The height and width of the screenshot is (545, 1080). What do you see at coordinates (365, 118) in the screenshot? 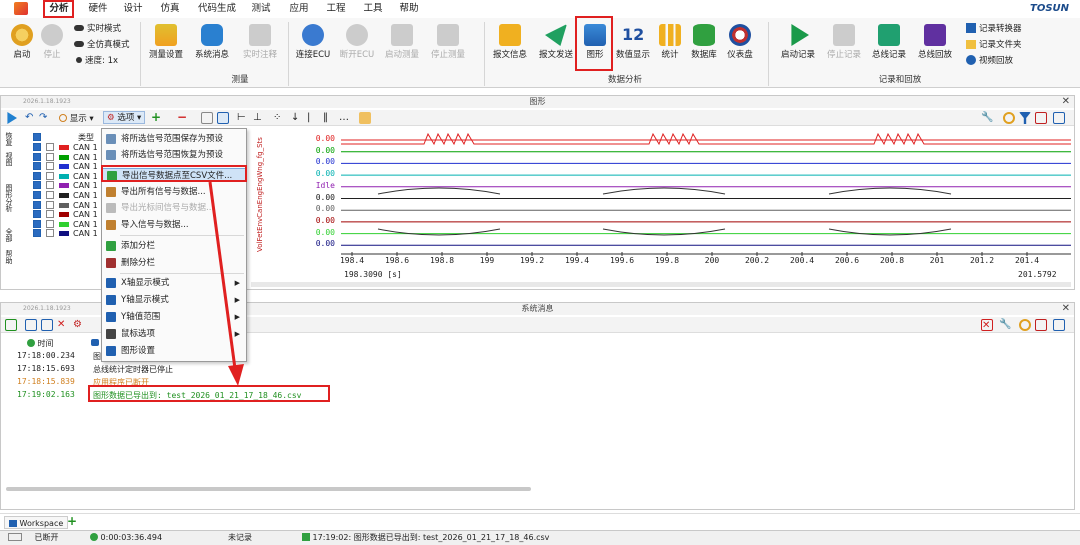
I see `eraser-icon` at bounding box center [365, 118].